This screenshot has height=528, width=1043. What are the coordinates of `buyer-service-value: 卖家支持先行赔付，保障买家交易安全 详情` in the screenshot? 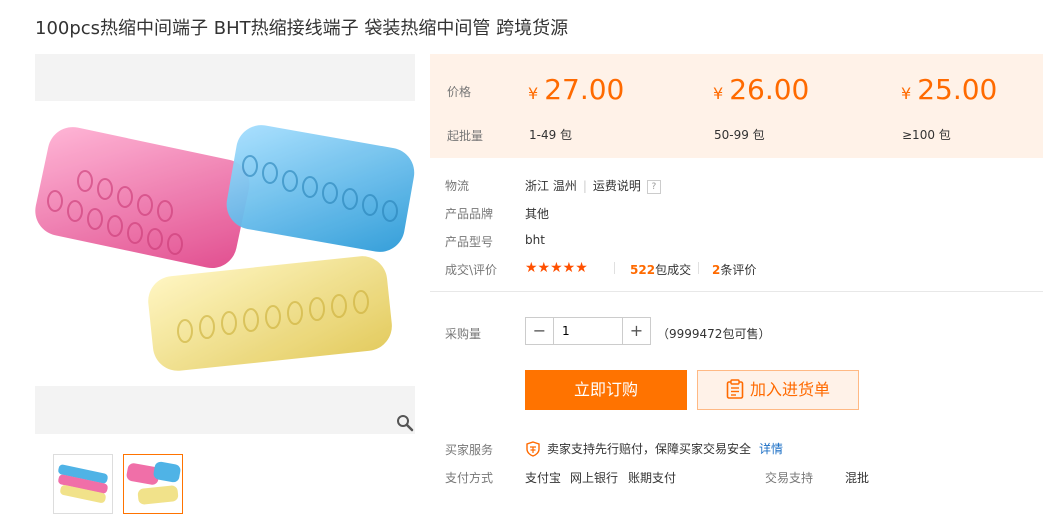 It's located at (654, 448).